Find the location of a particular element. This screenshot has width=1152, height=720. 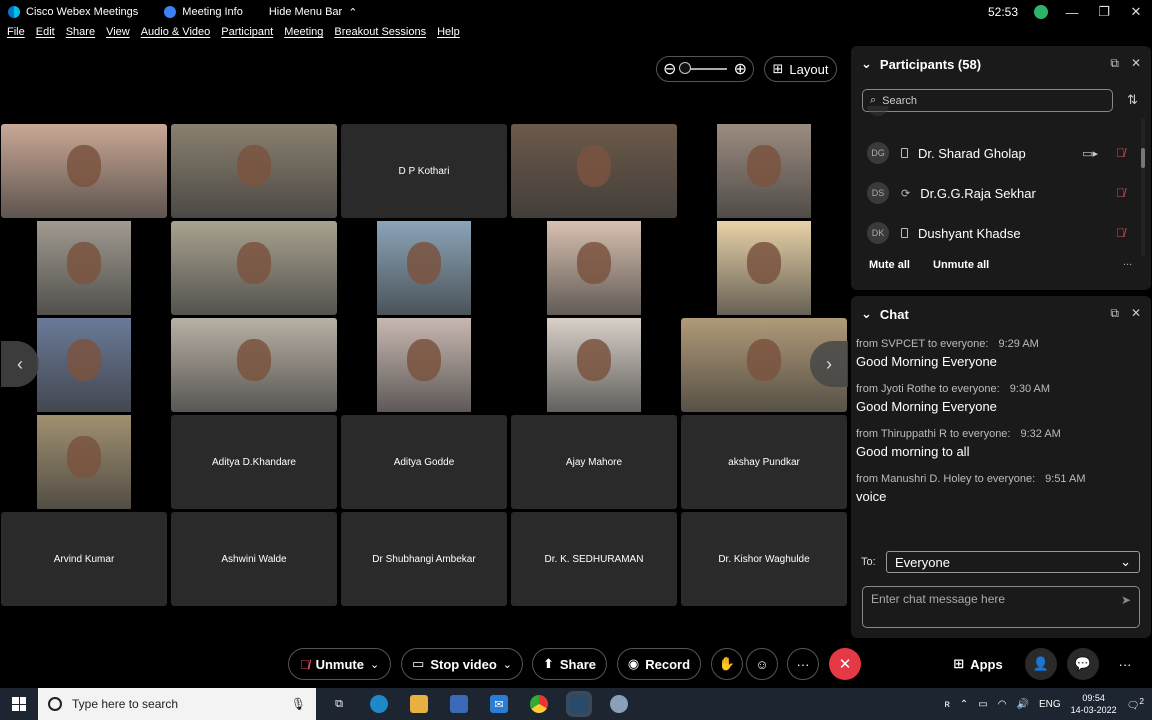

menu-share: Share is located at coordinates (80, 35).